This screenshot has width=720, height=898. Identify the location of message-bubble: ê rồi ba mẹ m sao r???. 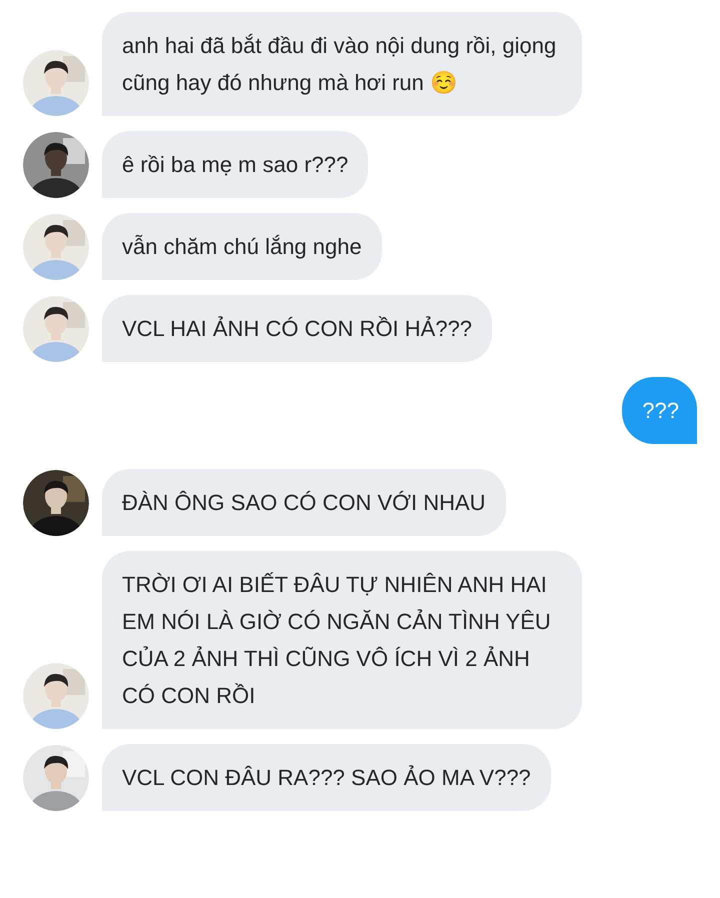
(235, 164).